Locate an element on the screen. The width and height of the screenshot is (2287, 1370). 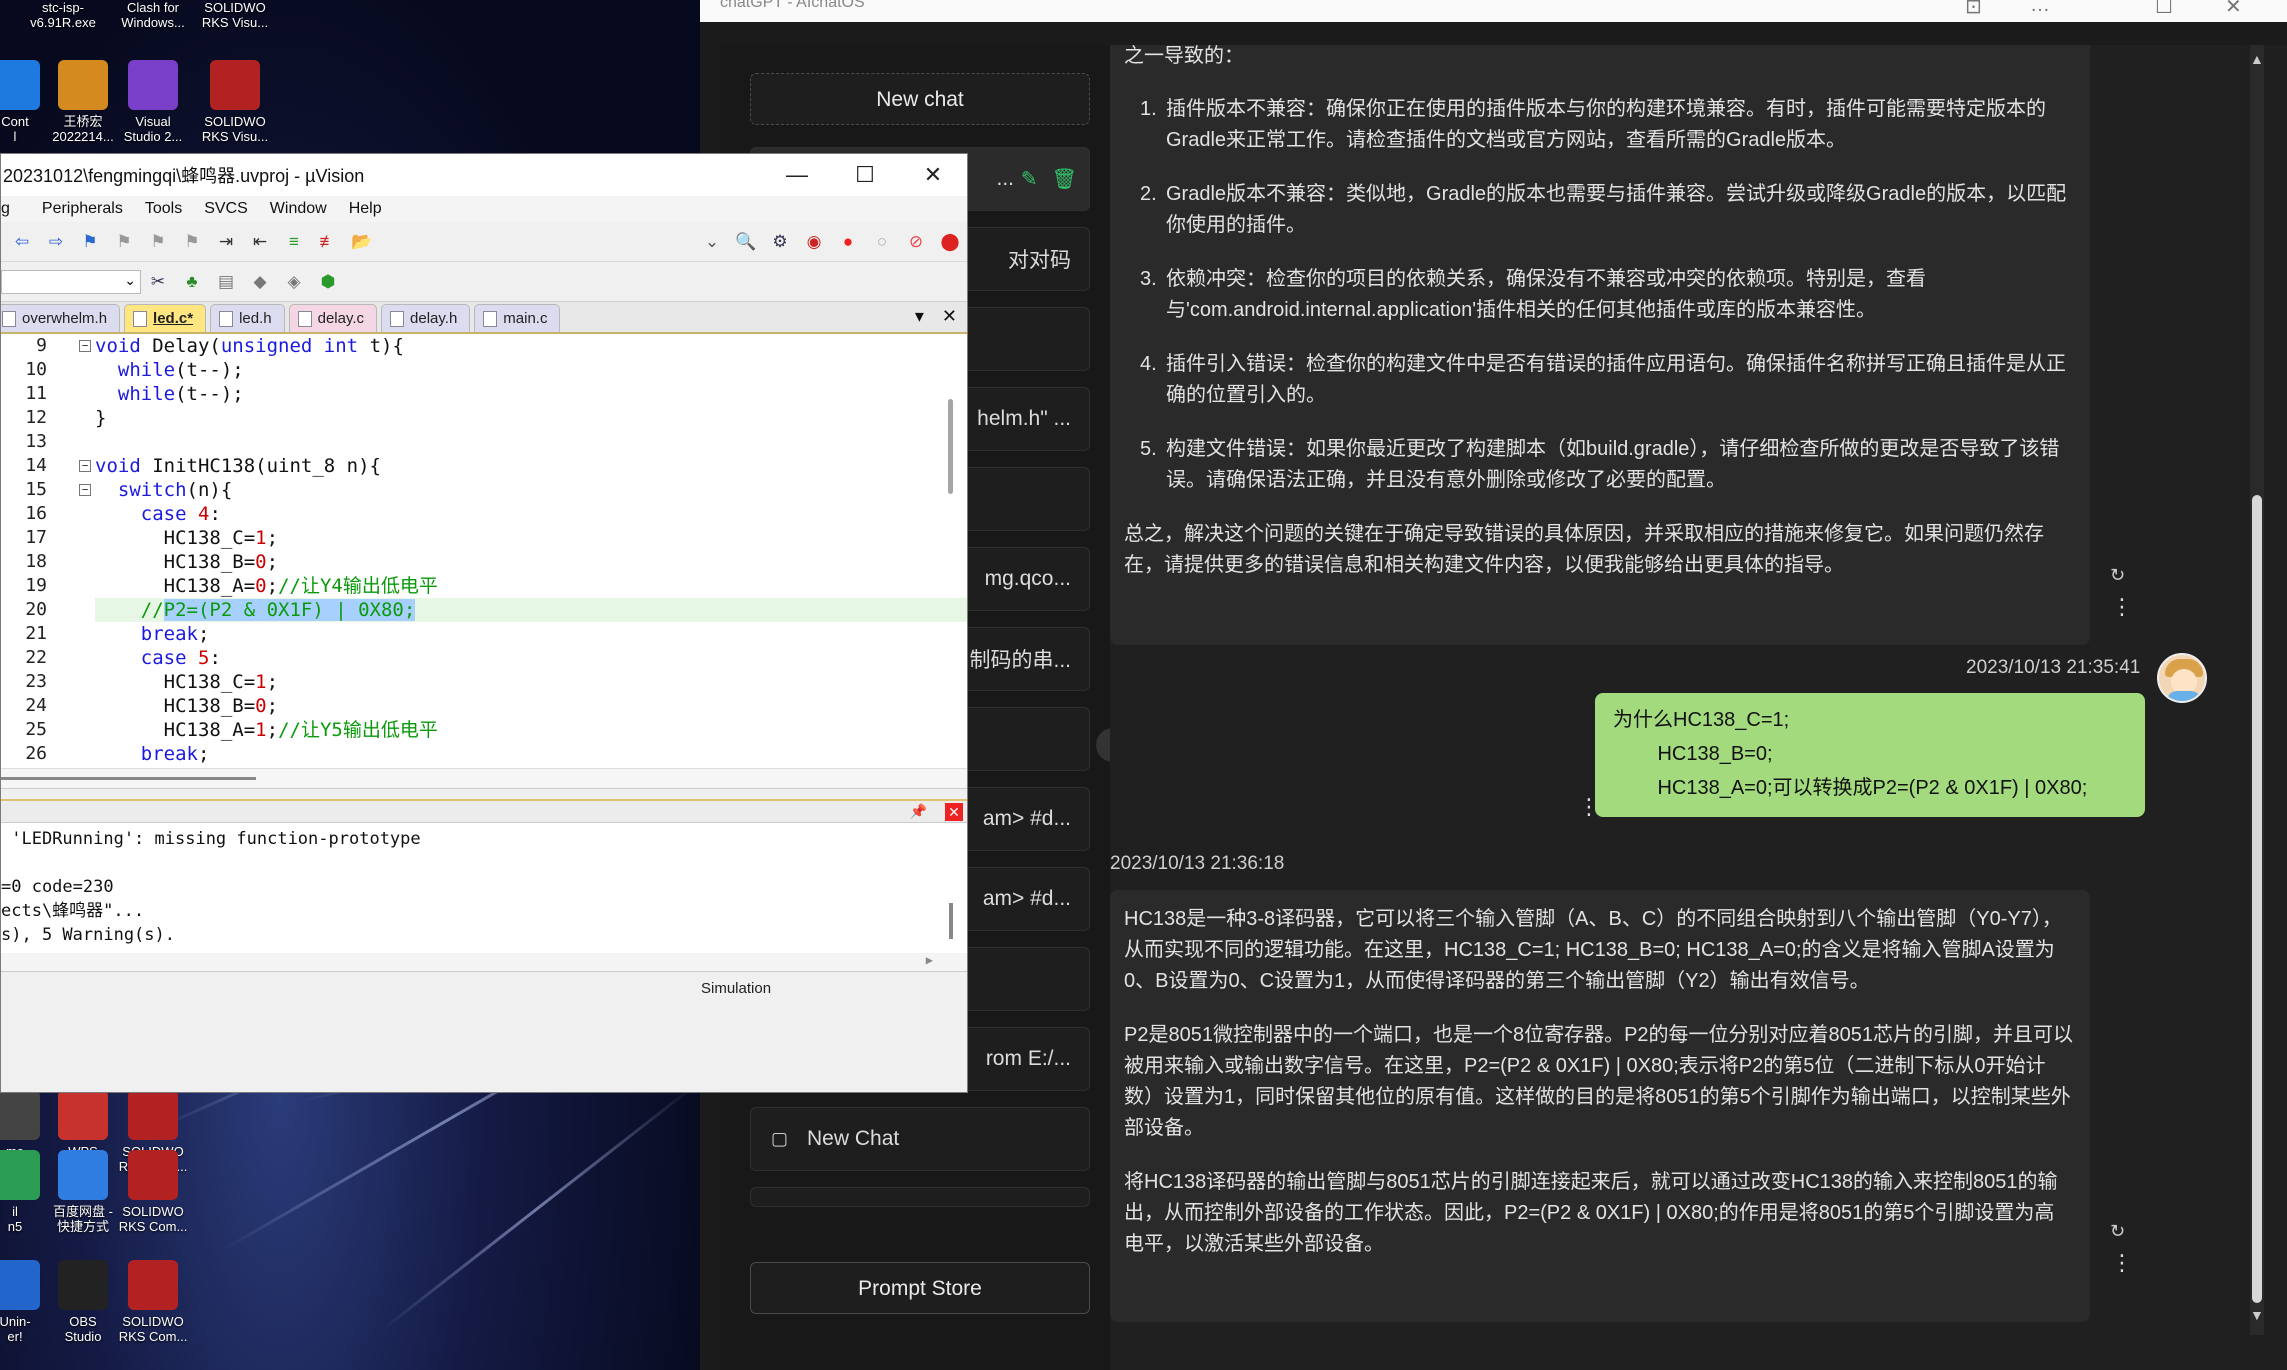
build-output-header: 📌 ✕ is located at coordinates (484, 812).